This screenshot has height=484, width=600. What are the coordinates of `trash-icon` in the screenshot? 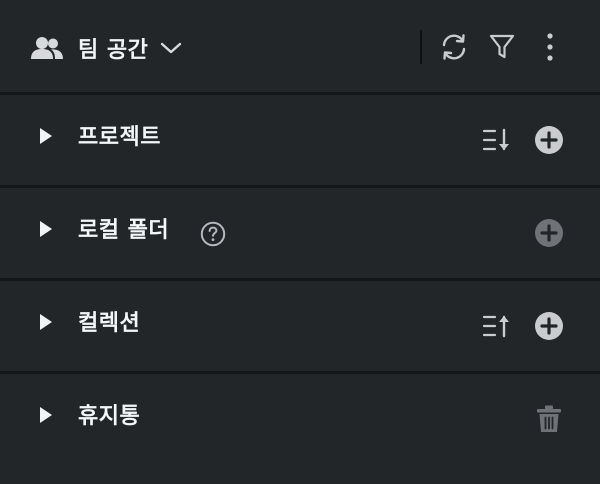 It's located at (549, 419).